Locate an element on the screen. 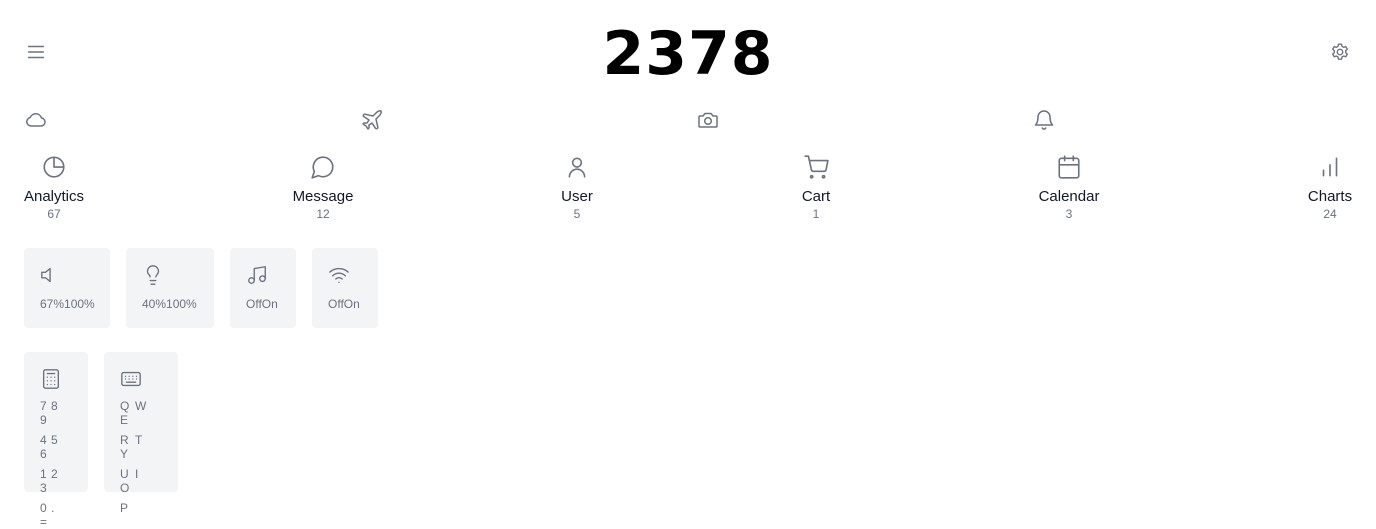 Image resolution: width=1376 pixels, height=529 pixels. keyboard-key-row: R TY is located at coordinates (141, 447).